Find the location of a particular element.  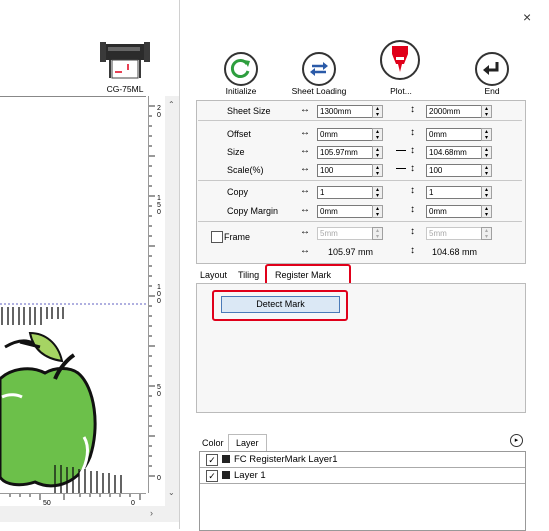

frame-x-input: 5mm is located at coordinates (345, 233).